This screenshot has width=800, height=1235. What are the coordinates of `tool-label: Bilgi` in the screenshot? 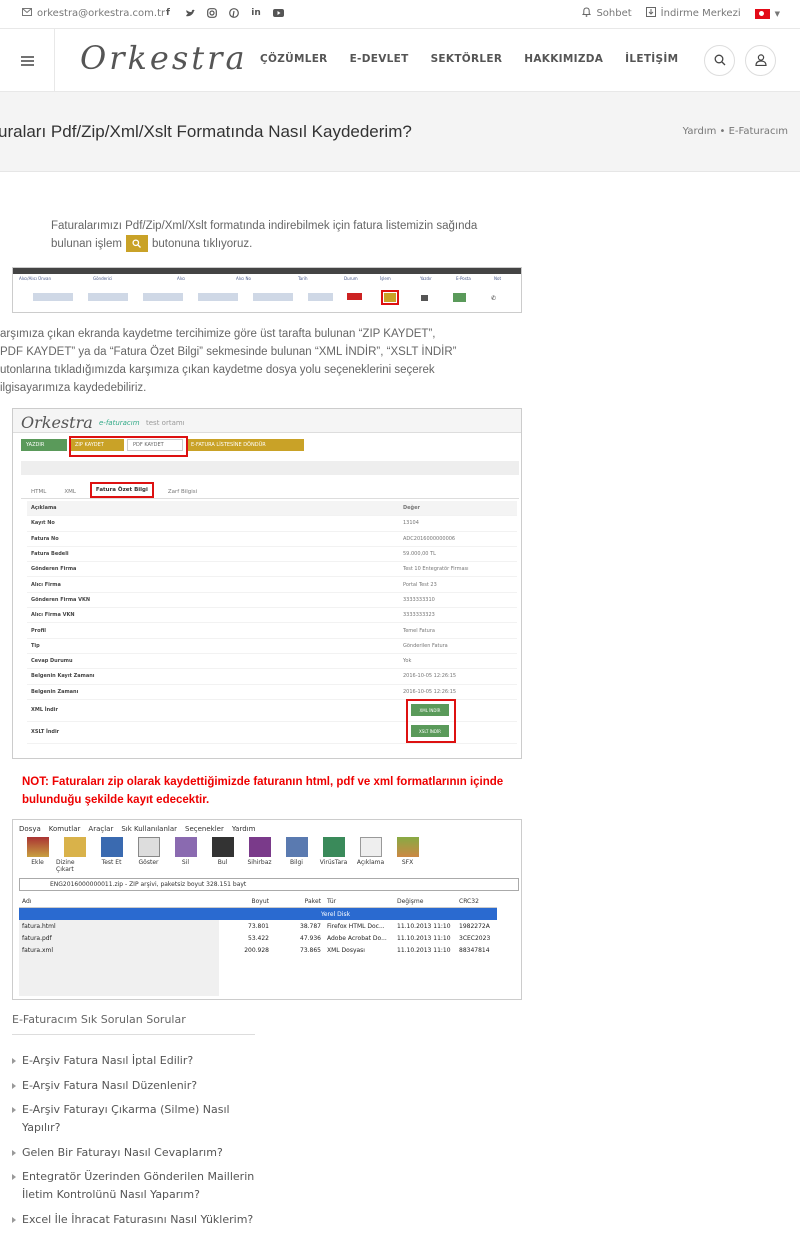 It's located at (296, 862).